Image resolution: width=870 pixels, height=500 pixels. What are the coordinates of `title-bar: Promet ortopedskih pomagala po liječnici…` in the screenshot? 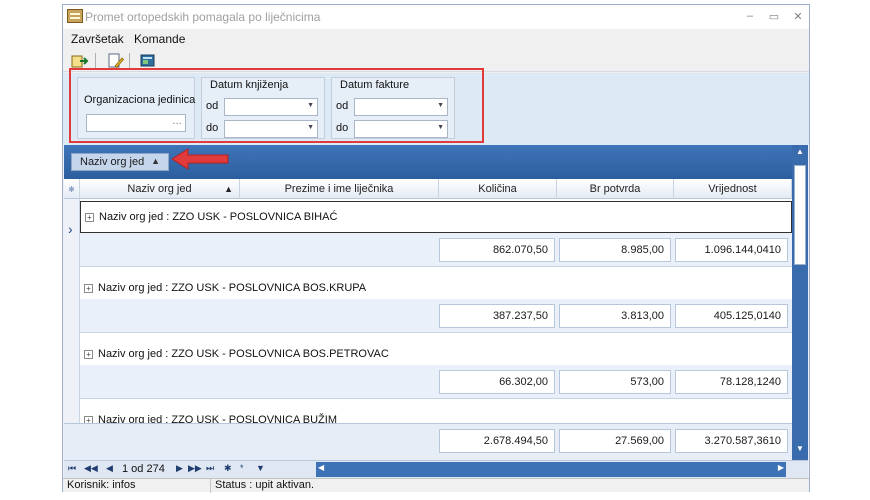 It's located at (436, 17).